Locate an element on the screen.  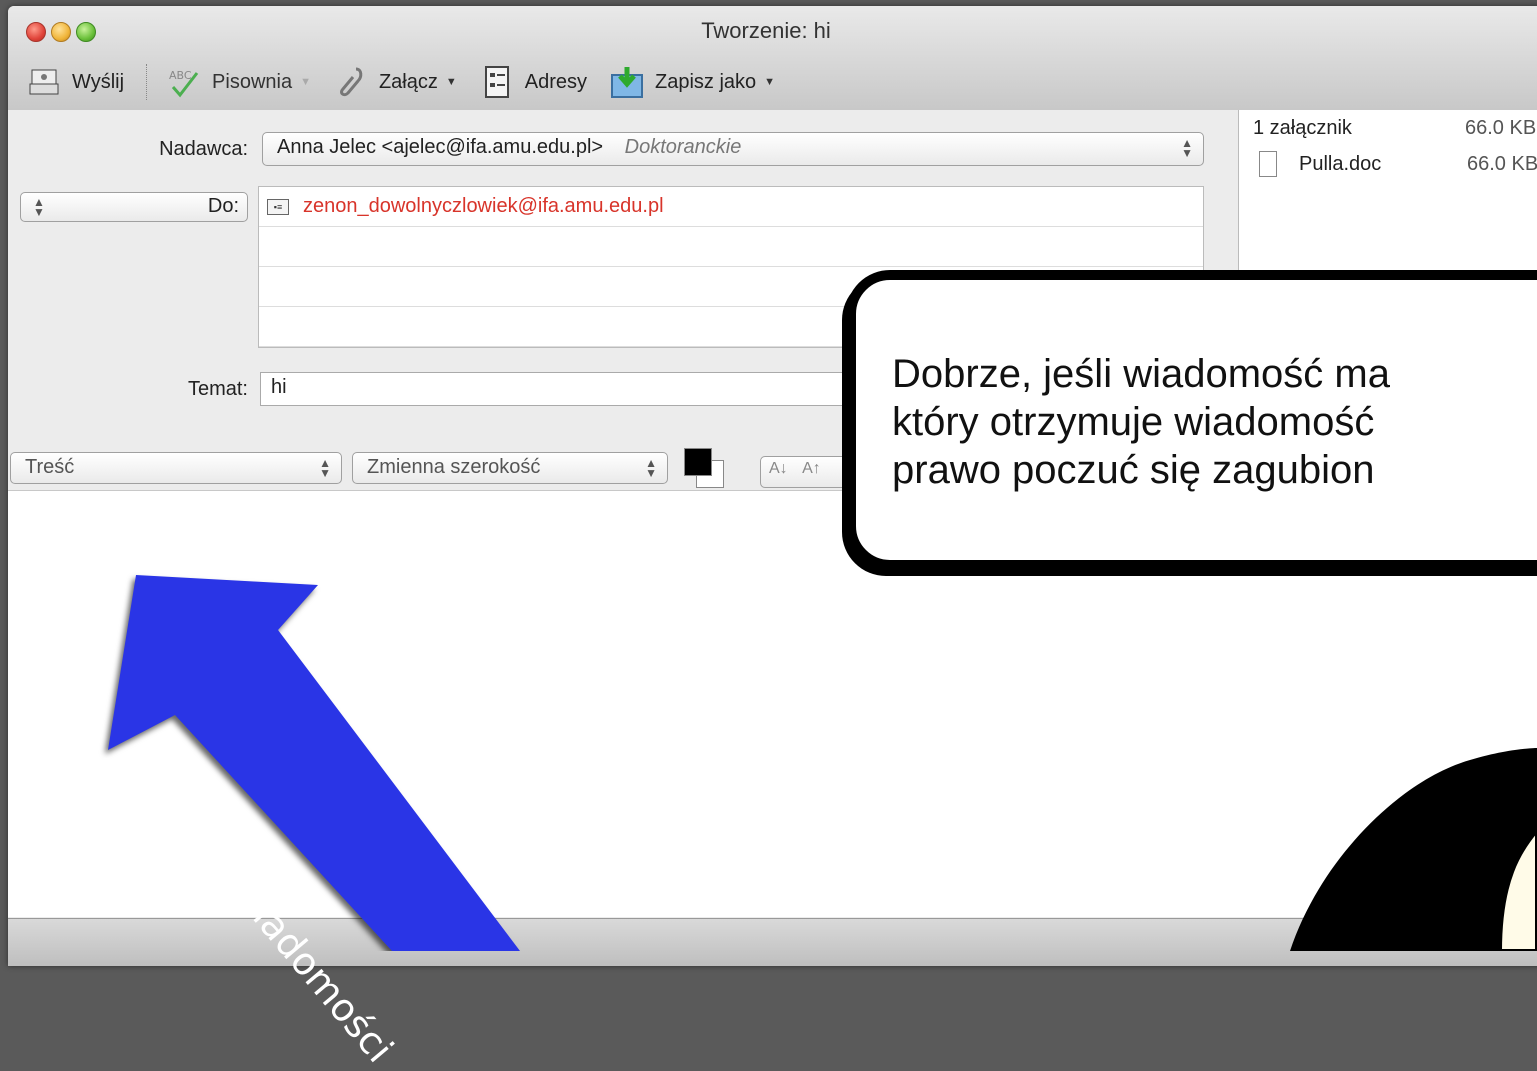
callout-line: prawo poczuć się zagubion is located at coordinates (1133, 470).